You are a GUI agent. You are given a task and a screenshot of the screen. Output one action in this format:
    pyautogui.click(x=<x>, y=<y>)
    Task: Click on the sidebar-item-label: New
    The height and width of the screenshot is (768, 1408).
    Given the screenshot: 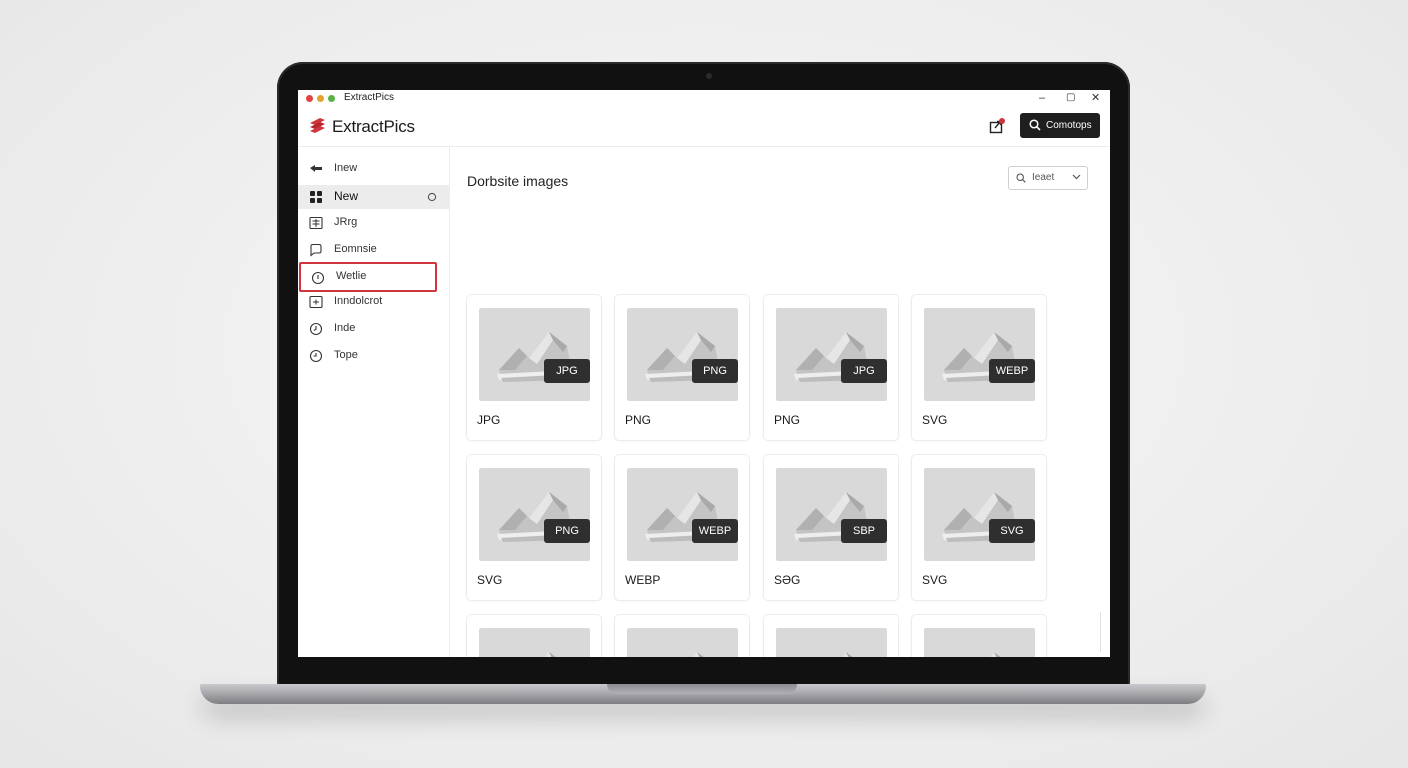 What is the action you would take?
    pyautogui.click(x=346, y=196)
    